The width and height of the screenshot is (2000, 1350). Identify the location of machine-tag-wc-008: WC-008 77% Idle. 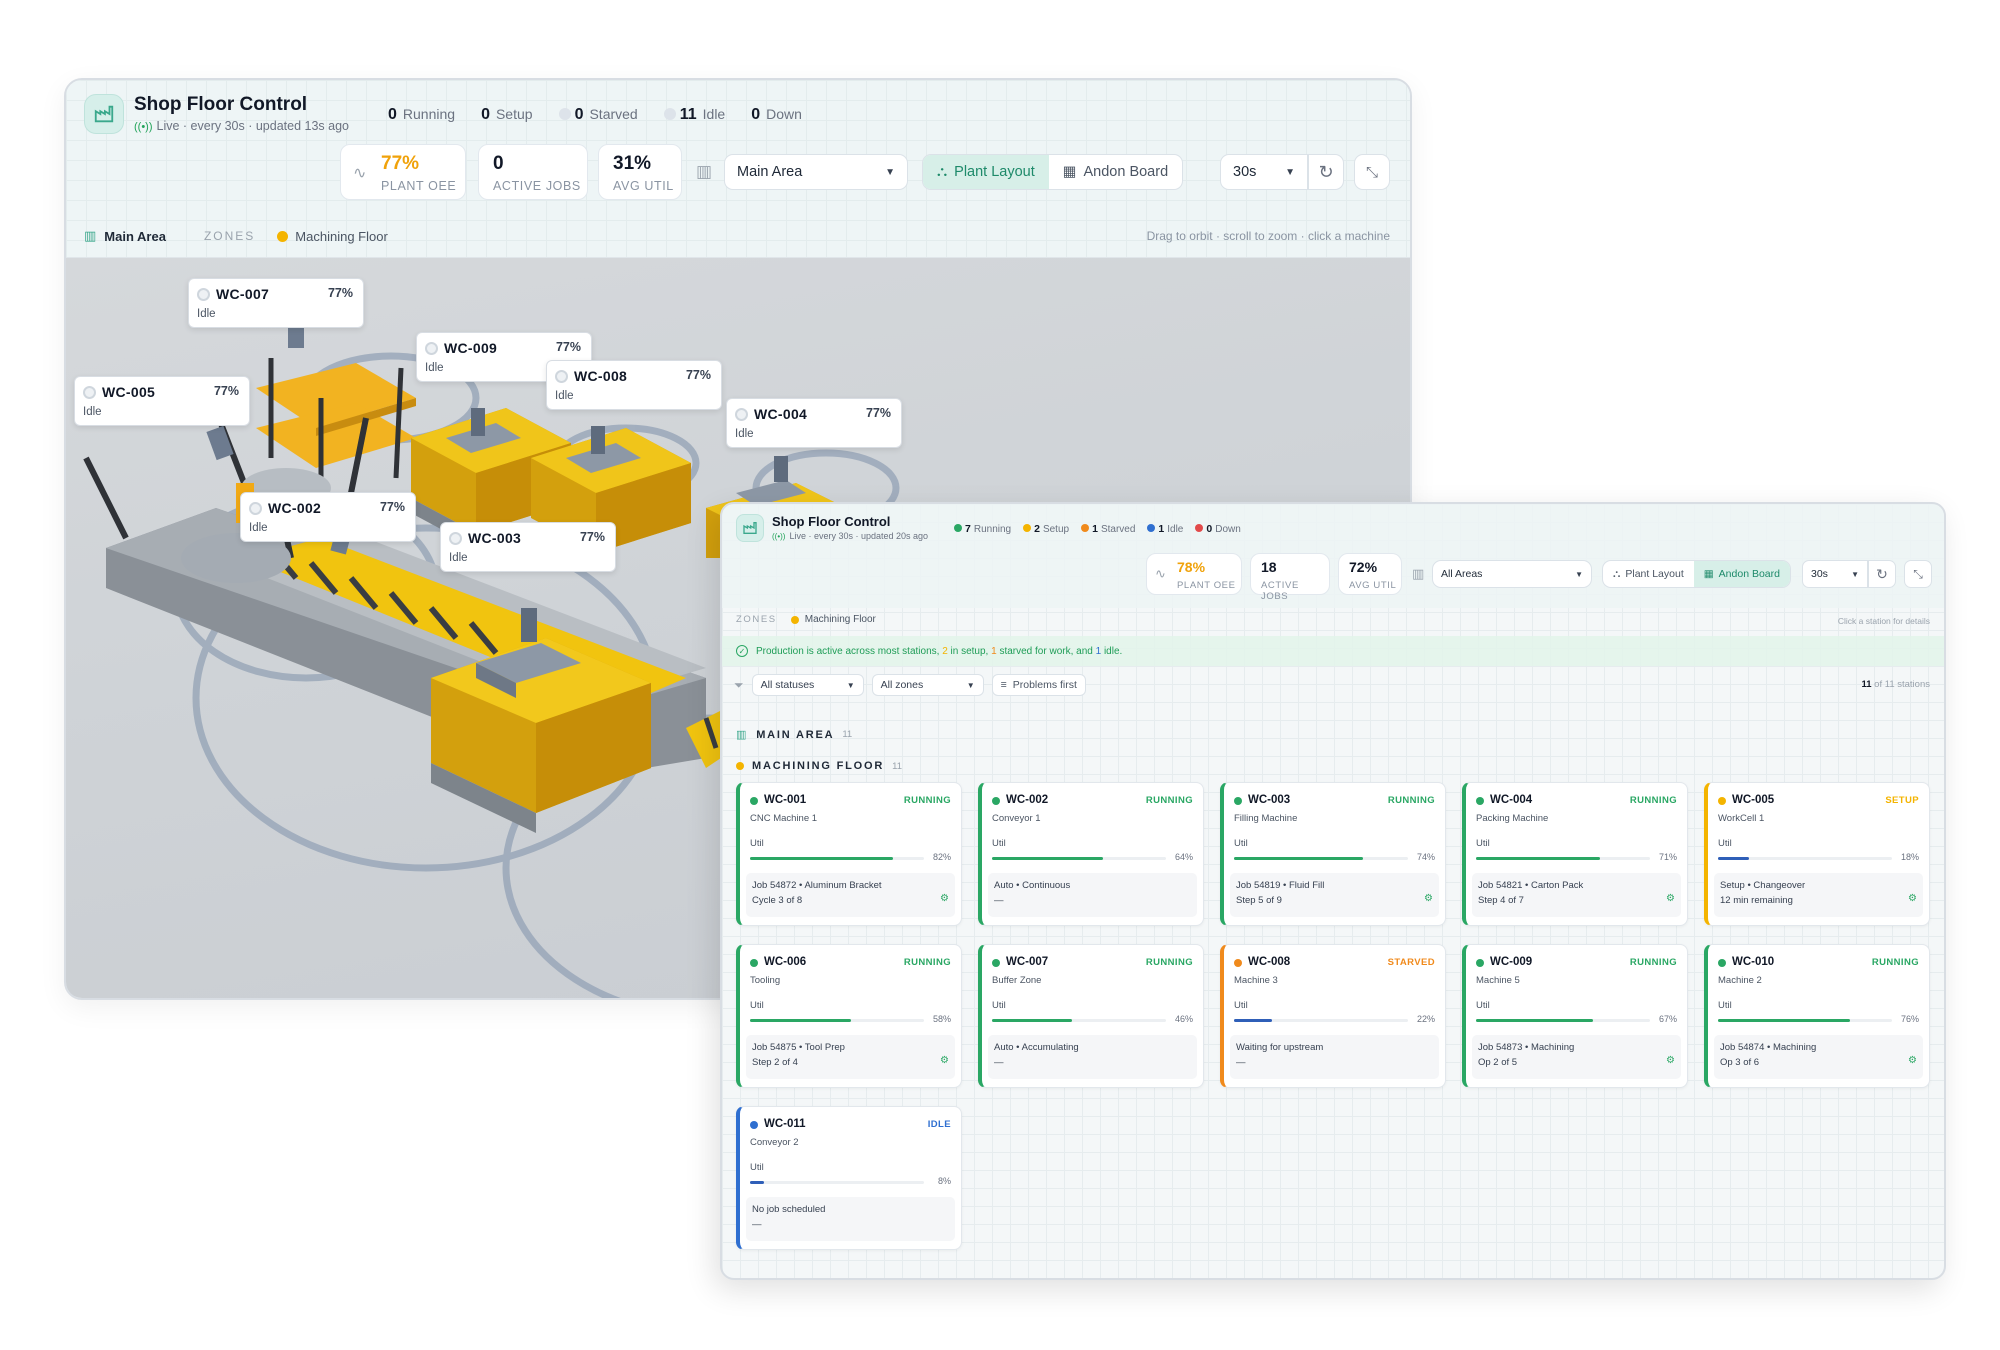
(634, 385).